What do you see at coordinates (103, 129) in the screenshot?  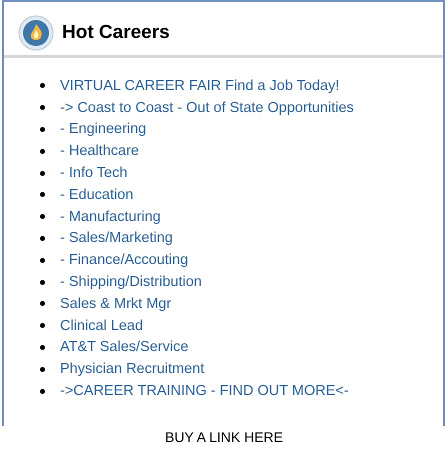 I see `career-link: - Engineering` at bounding box center [103, 129].